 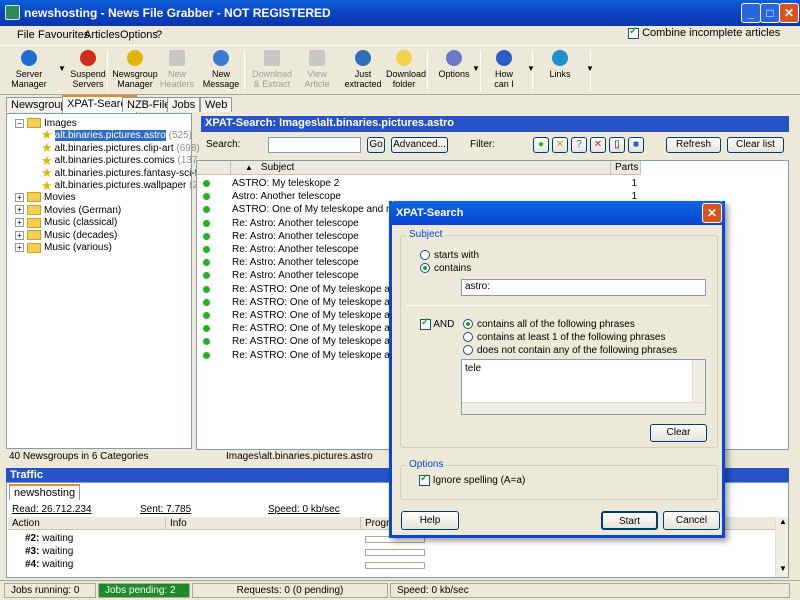 What do you see at coordinates (617, 145) in the screenshot?
I see `filter-new-button: ▯` at bounding box center [617, 145].